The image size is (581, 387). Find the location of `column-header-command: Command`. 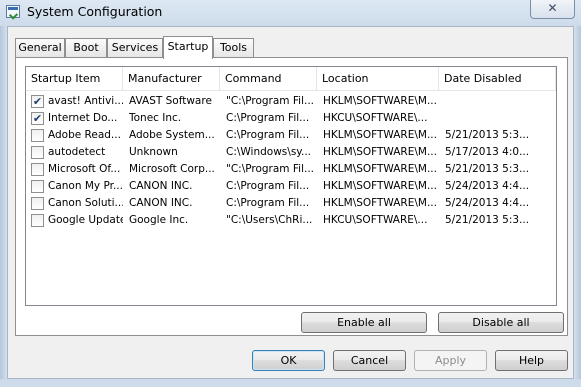

column-header-command: Command is located at coordinates (268, 79).